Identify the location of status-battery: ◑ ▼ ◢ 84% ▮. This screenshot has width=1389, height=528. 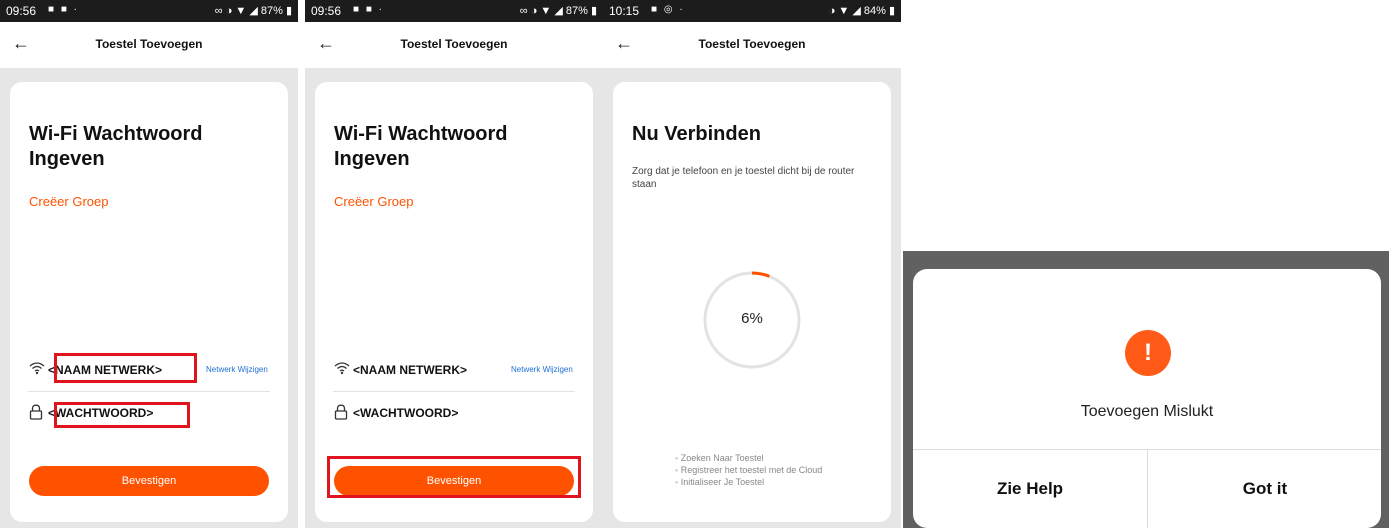
(861, 11).